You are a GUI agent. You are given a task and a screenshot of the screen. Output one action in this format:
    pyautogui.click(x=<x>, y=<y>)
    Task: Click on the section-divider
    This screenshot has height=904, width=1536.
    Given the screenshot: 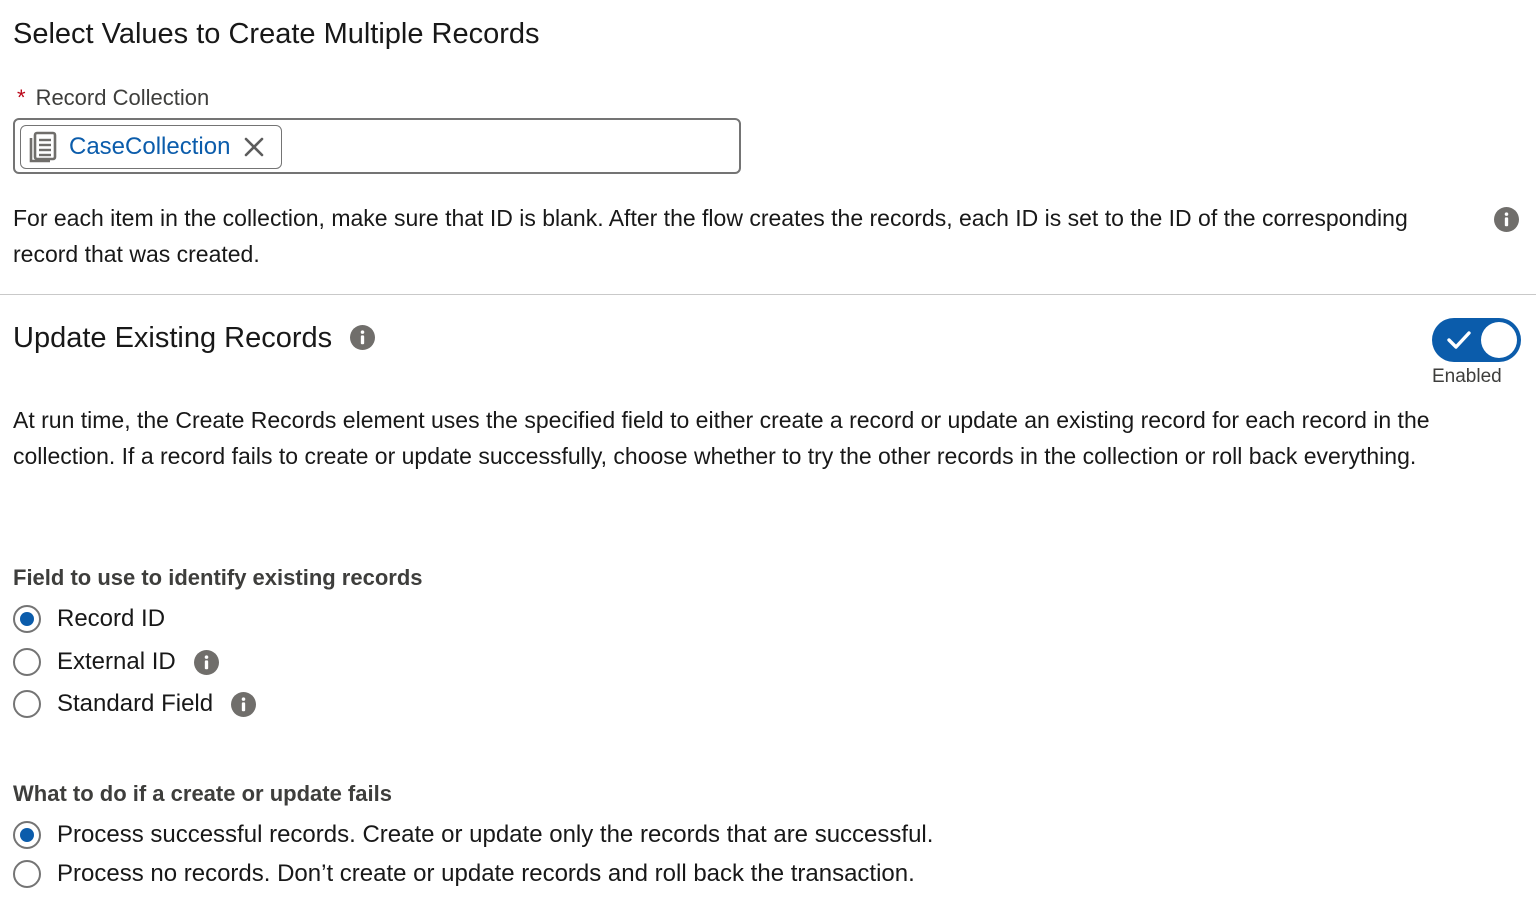 What is the action you would take?
    pyautogui.click(x=768, y=294)
    